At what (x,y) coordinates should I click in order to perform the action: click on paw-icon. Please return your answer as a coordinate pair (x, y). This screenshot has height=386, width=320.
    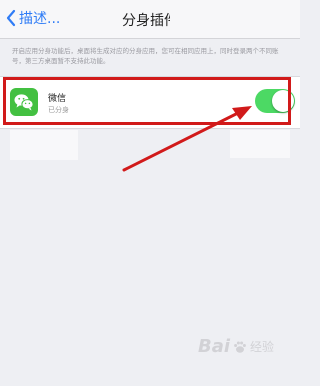
    Looking at the image, I should click on (240, 347).